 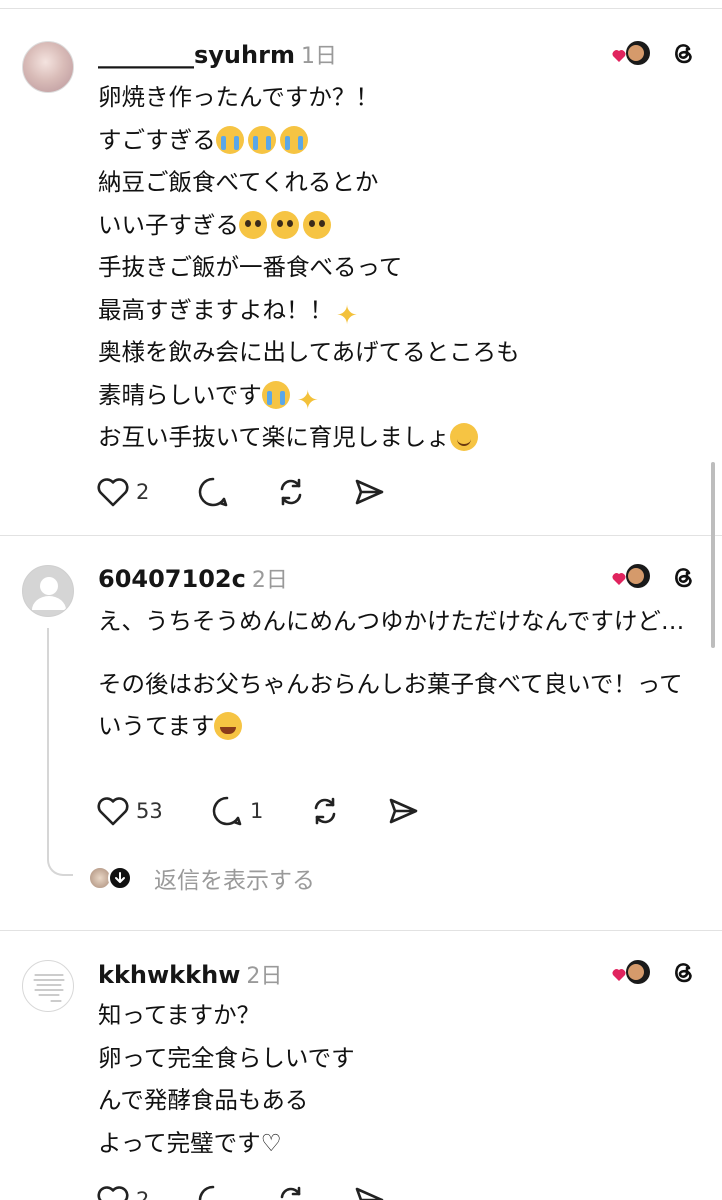 I want to click on post-time: 1日, so click(x=318, y=56).